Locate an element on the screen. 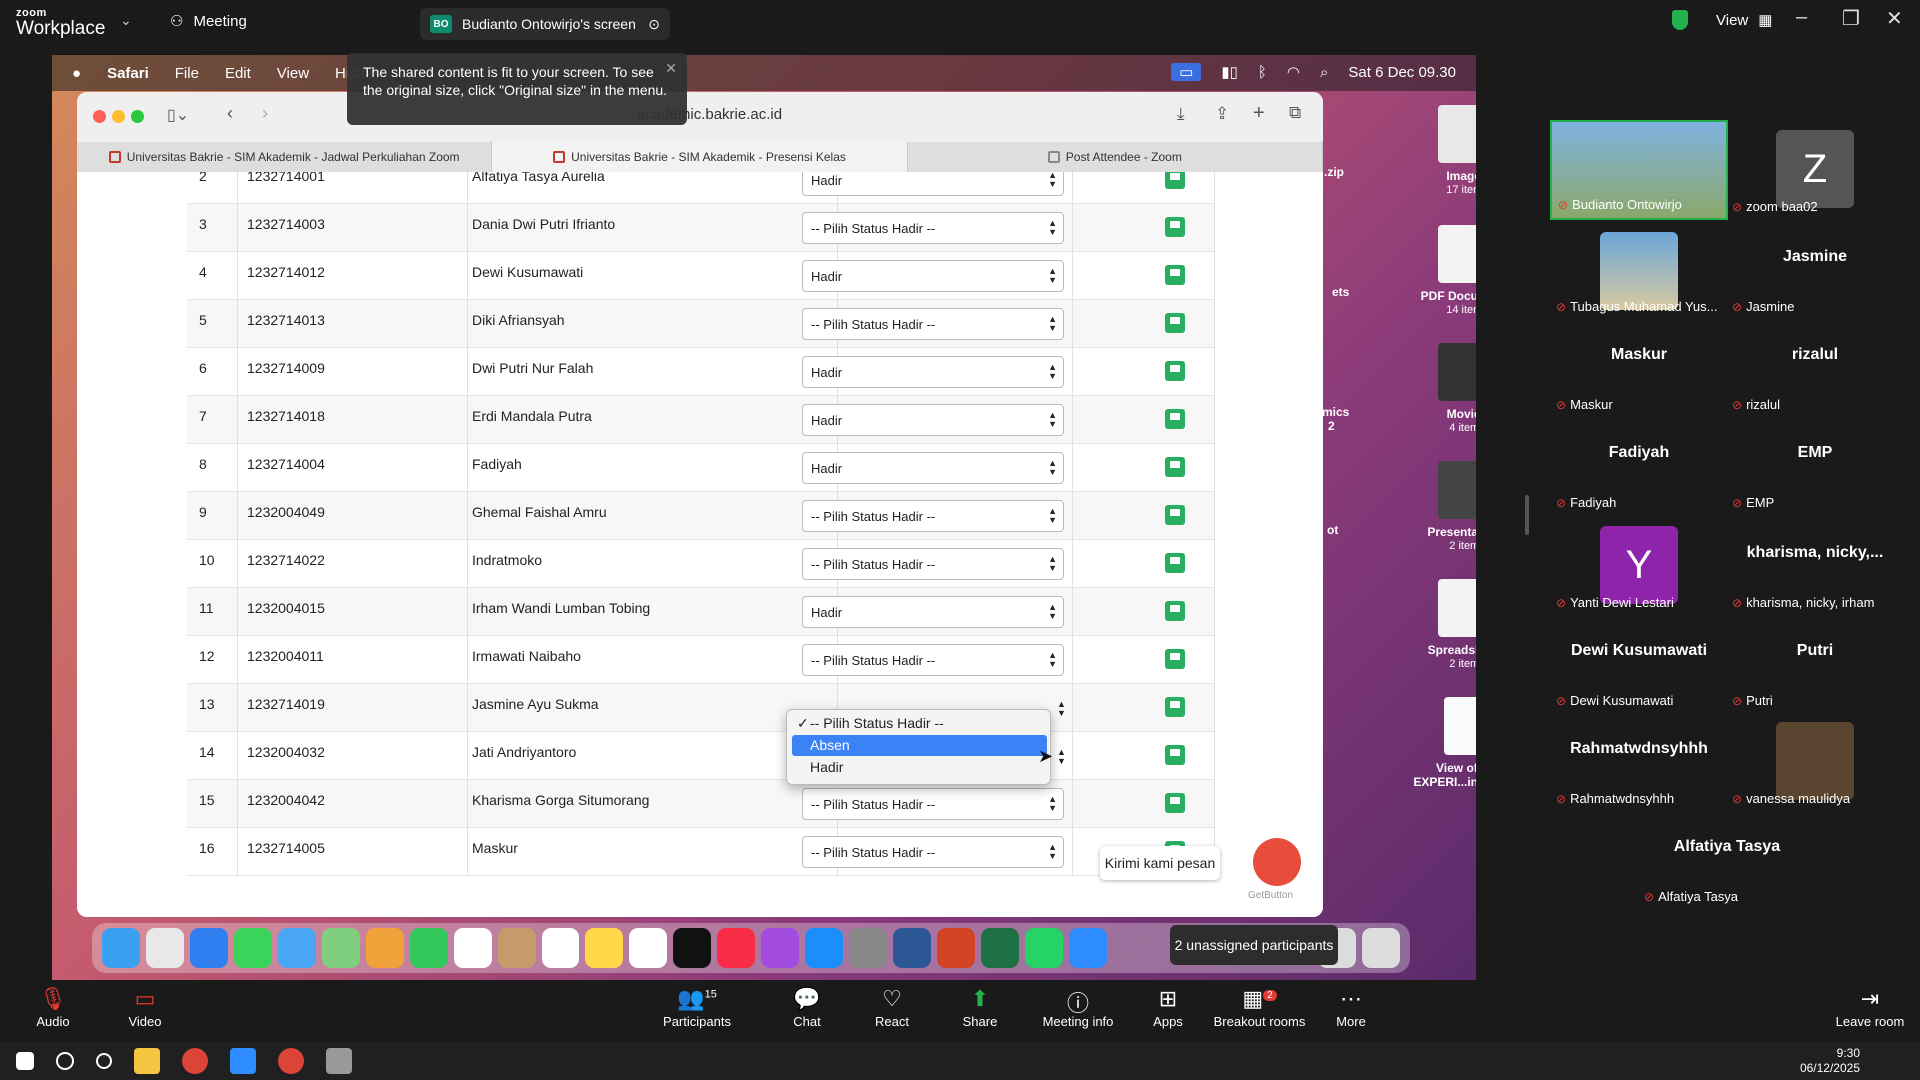 This screenshot has height=1080, width=1920. whatsapp-icon is located at coordinates (1044, 948).